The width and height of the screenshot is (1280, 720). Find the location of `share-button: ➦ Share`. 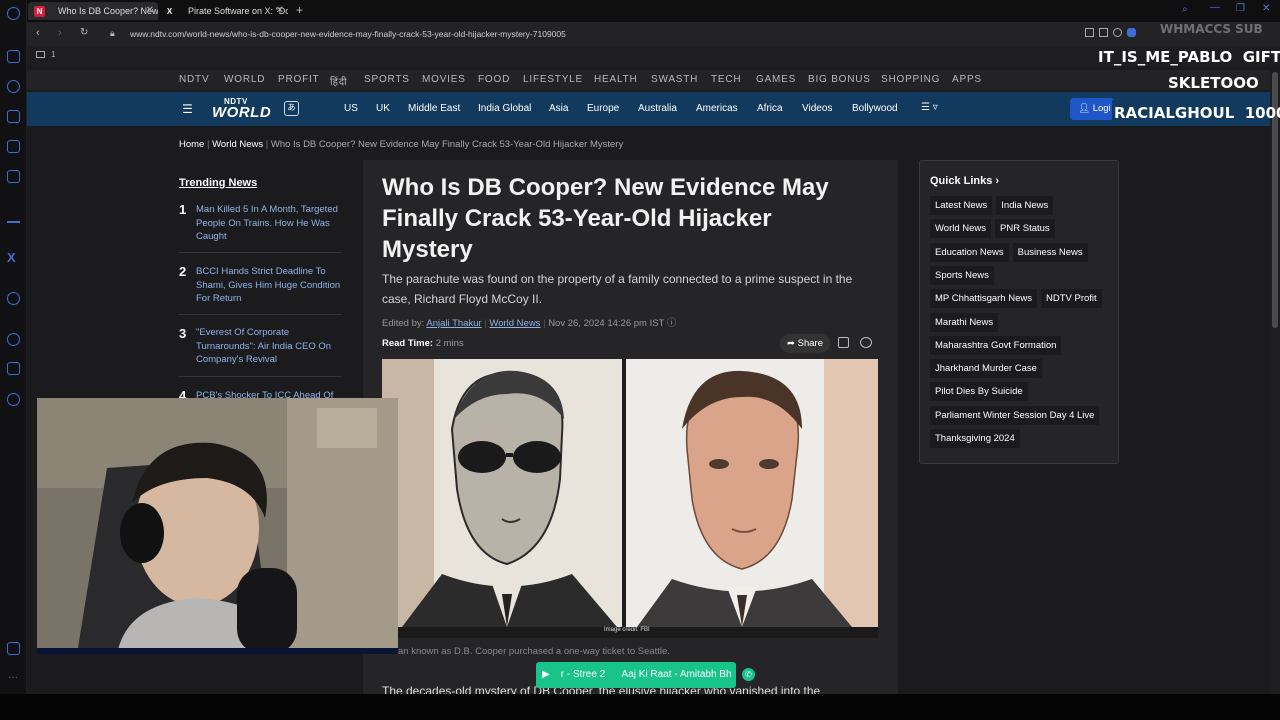

share-button: ➦ Share is located at coordinates (805, 343).